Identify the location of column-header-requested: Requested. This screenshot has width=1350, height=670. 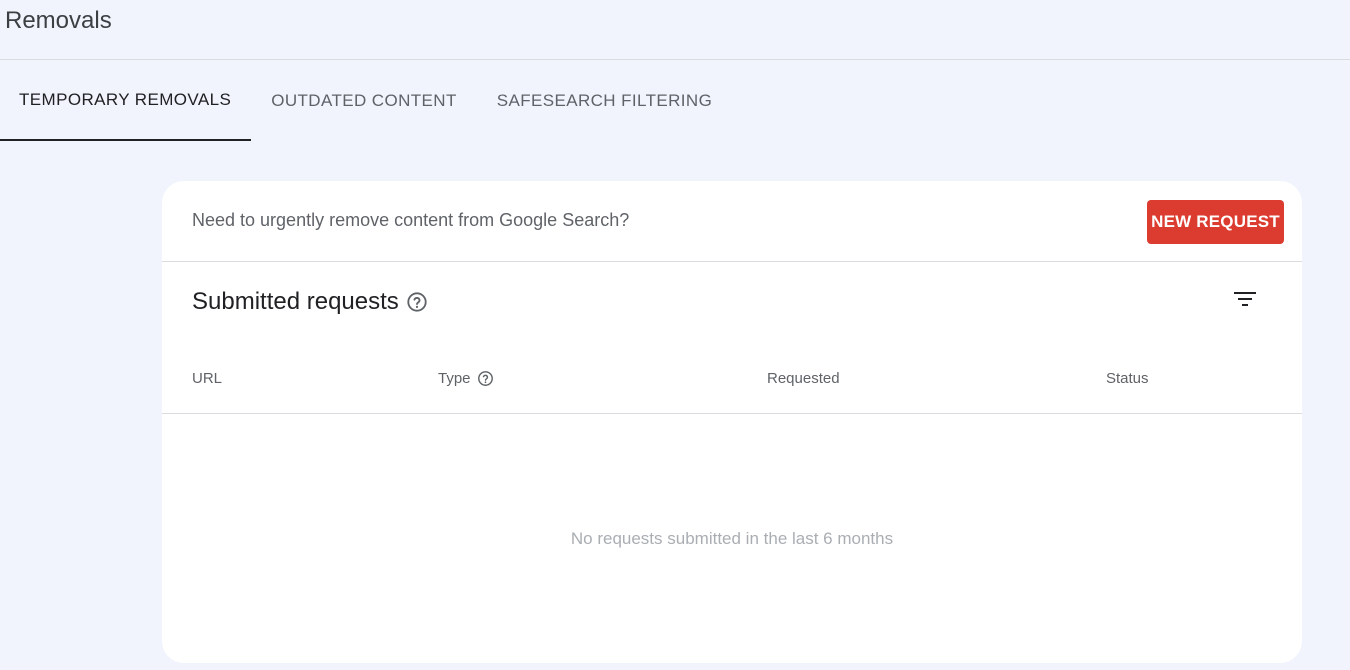
(803, 378).